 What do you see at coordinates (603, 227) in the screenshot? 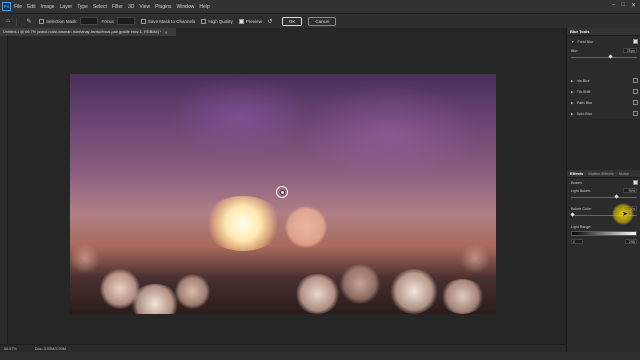
I see `light-range-row: Light Range:` at bounding box center [603, 227].